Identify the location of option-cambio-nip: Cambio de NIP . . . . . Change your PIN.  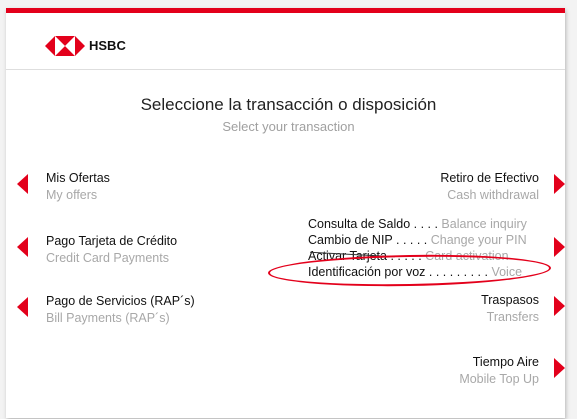
(417, 240).